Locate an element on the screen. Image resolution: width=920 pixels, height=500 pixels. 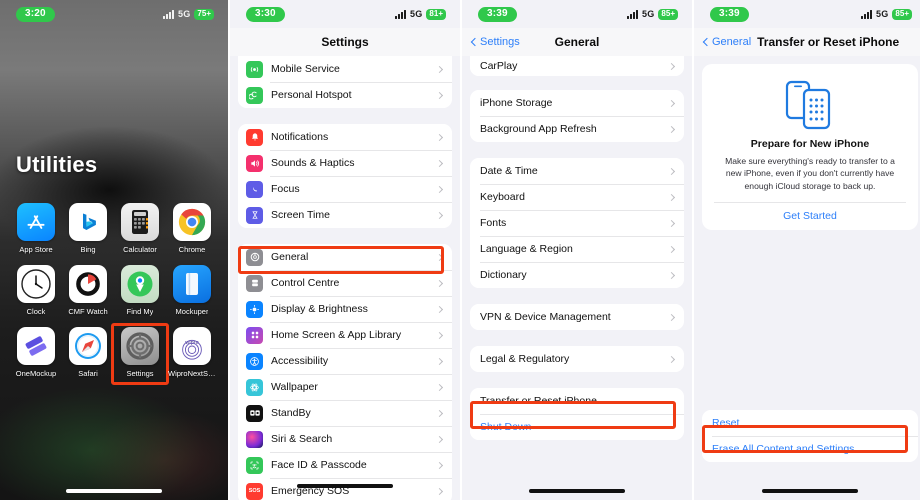
row-legal-regulatory: Legal & Regulatory is located at coordinates (577, 359).